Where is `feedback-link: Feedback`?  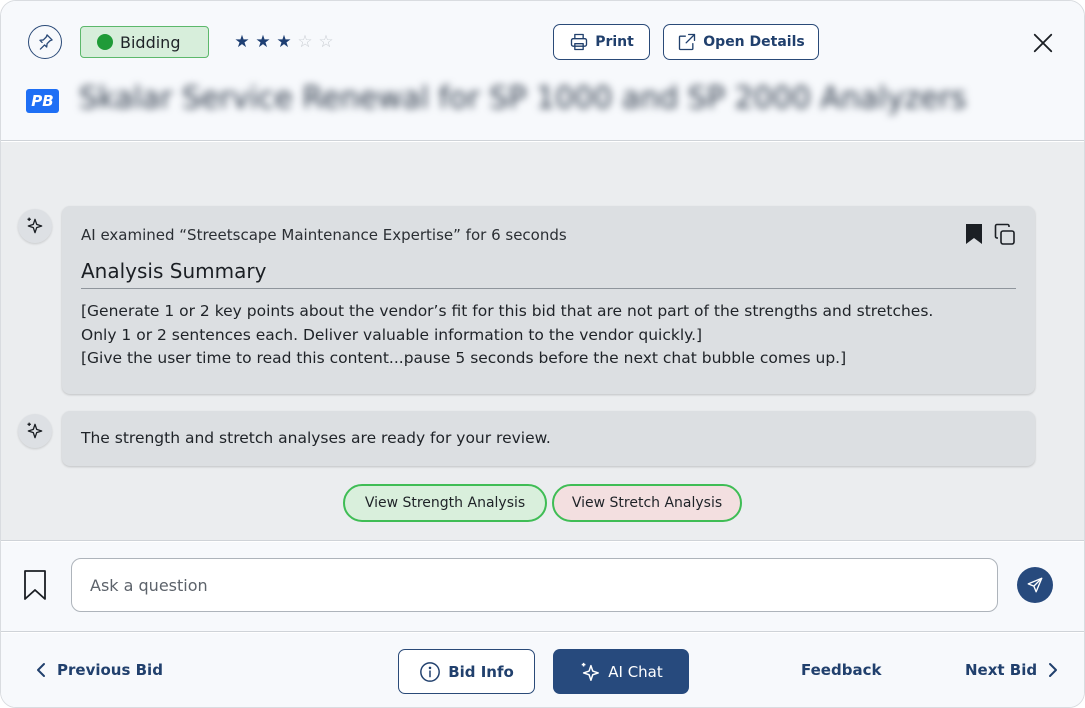
feedback-link: Feedback is located at coordinates (841, 670).